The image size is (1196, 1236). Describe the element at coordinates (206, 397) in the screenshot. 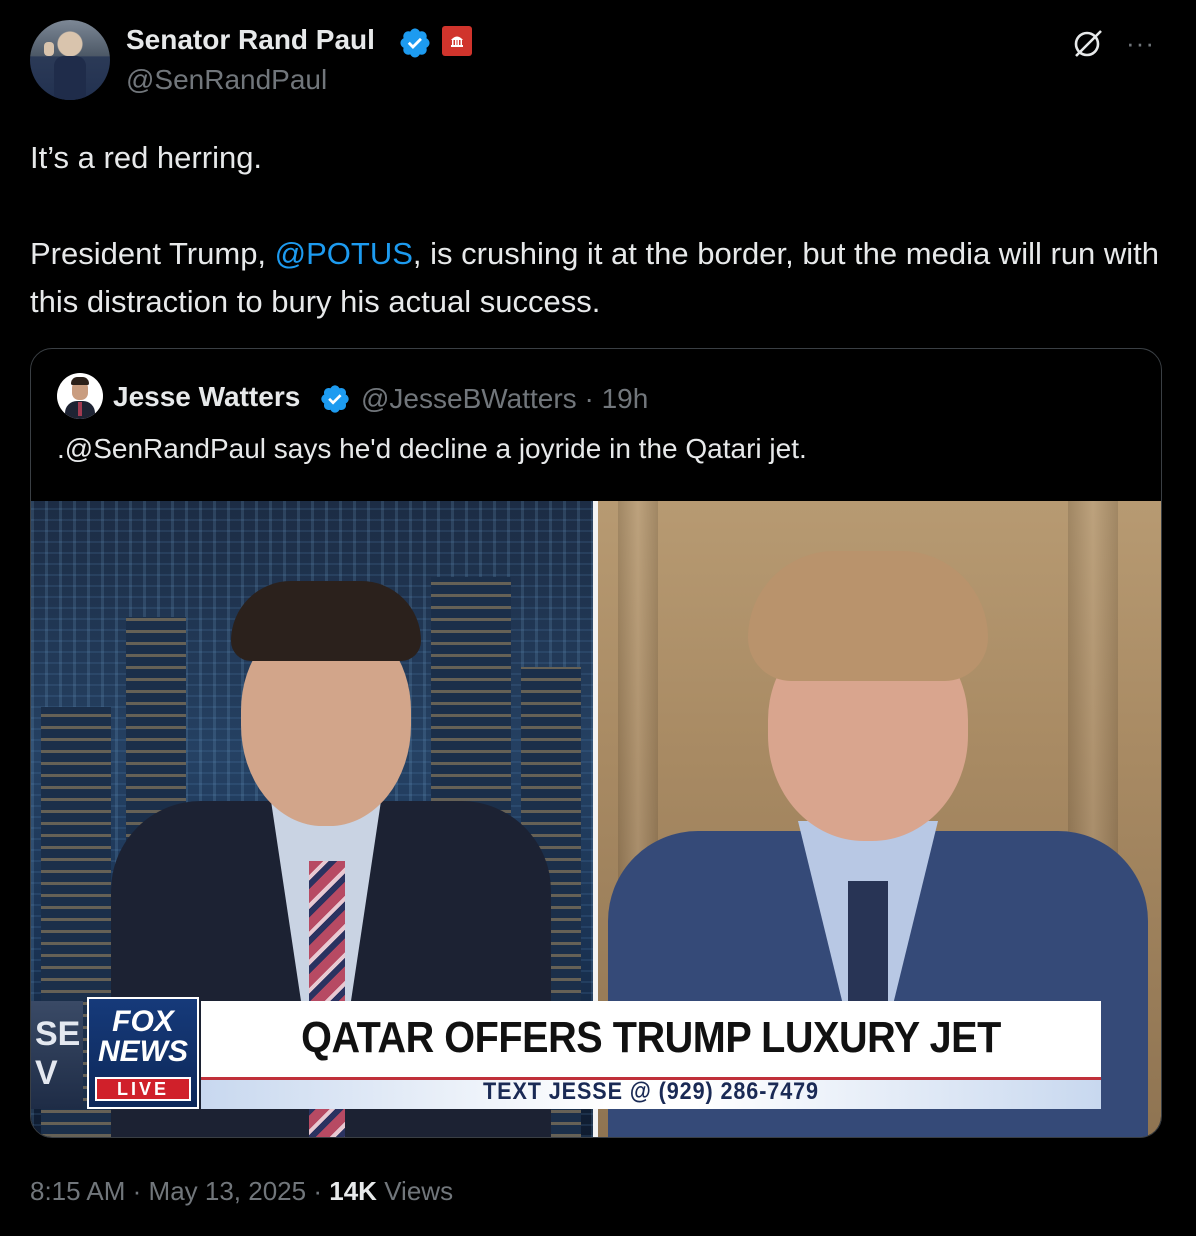

I see `quoted-author-name: Jesse Watters` at that location.